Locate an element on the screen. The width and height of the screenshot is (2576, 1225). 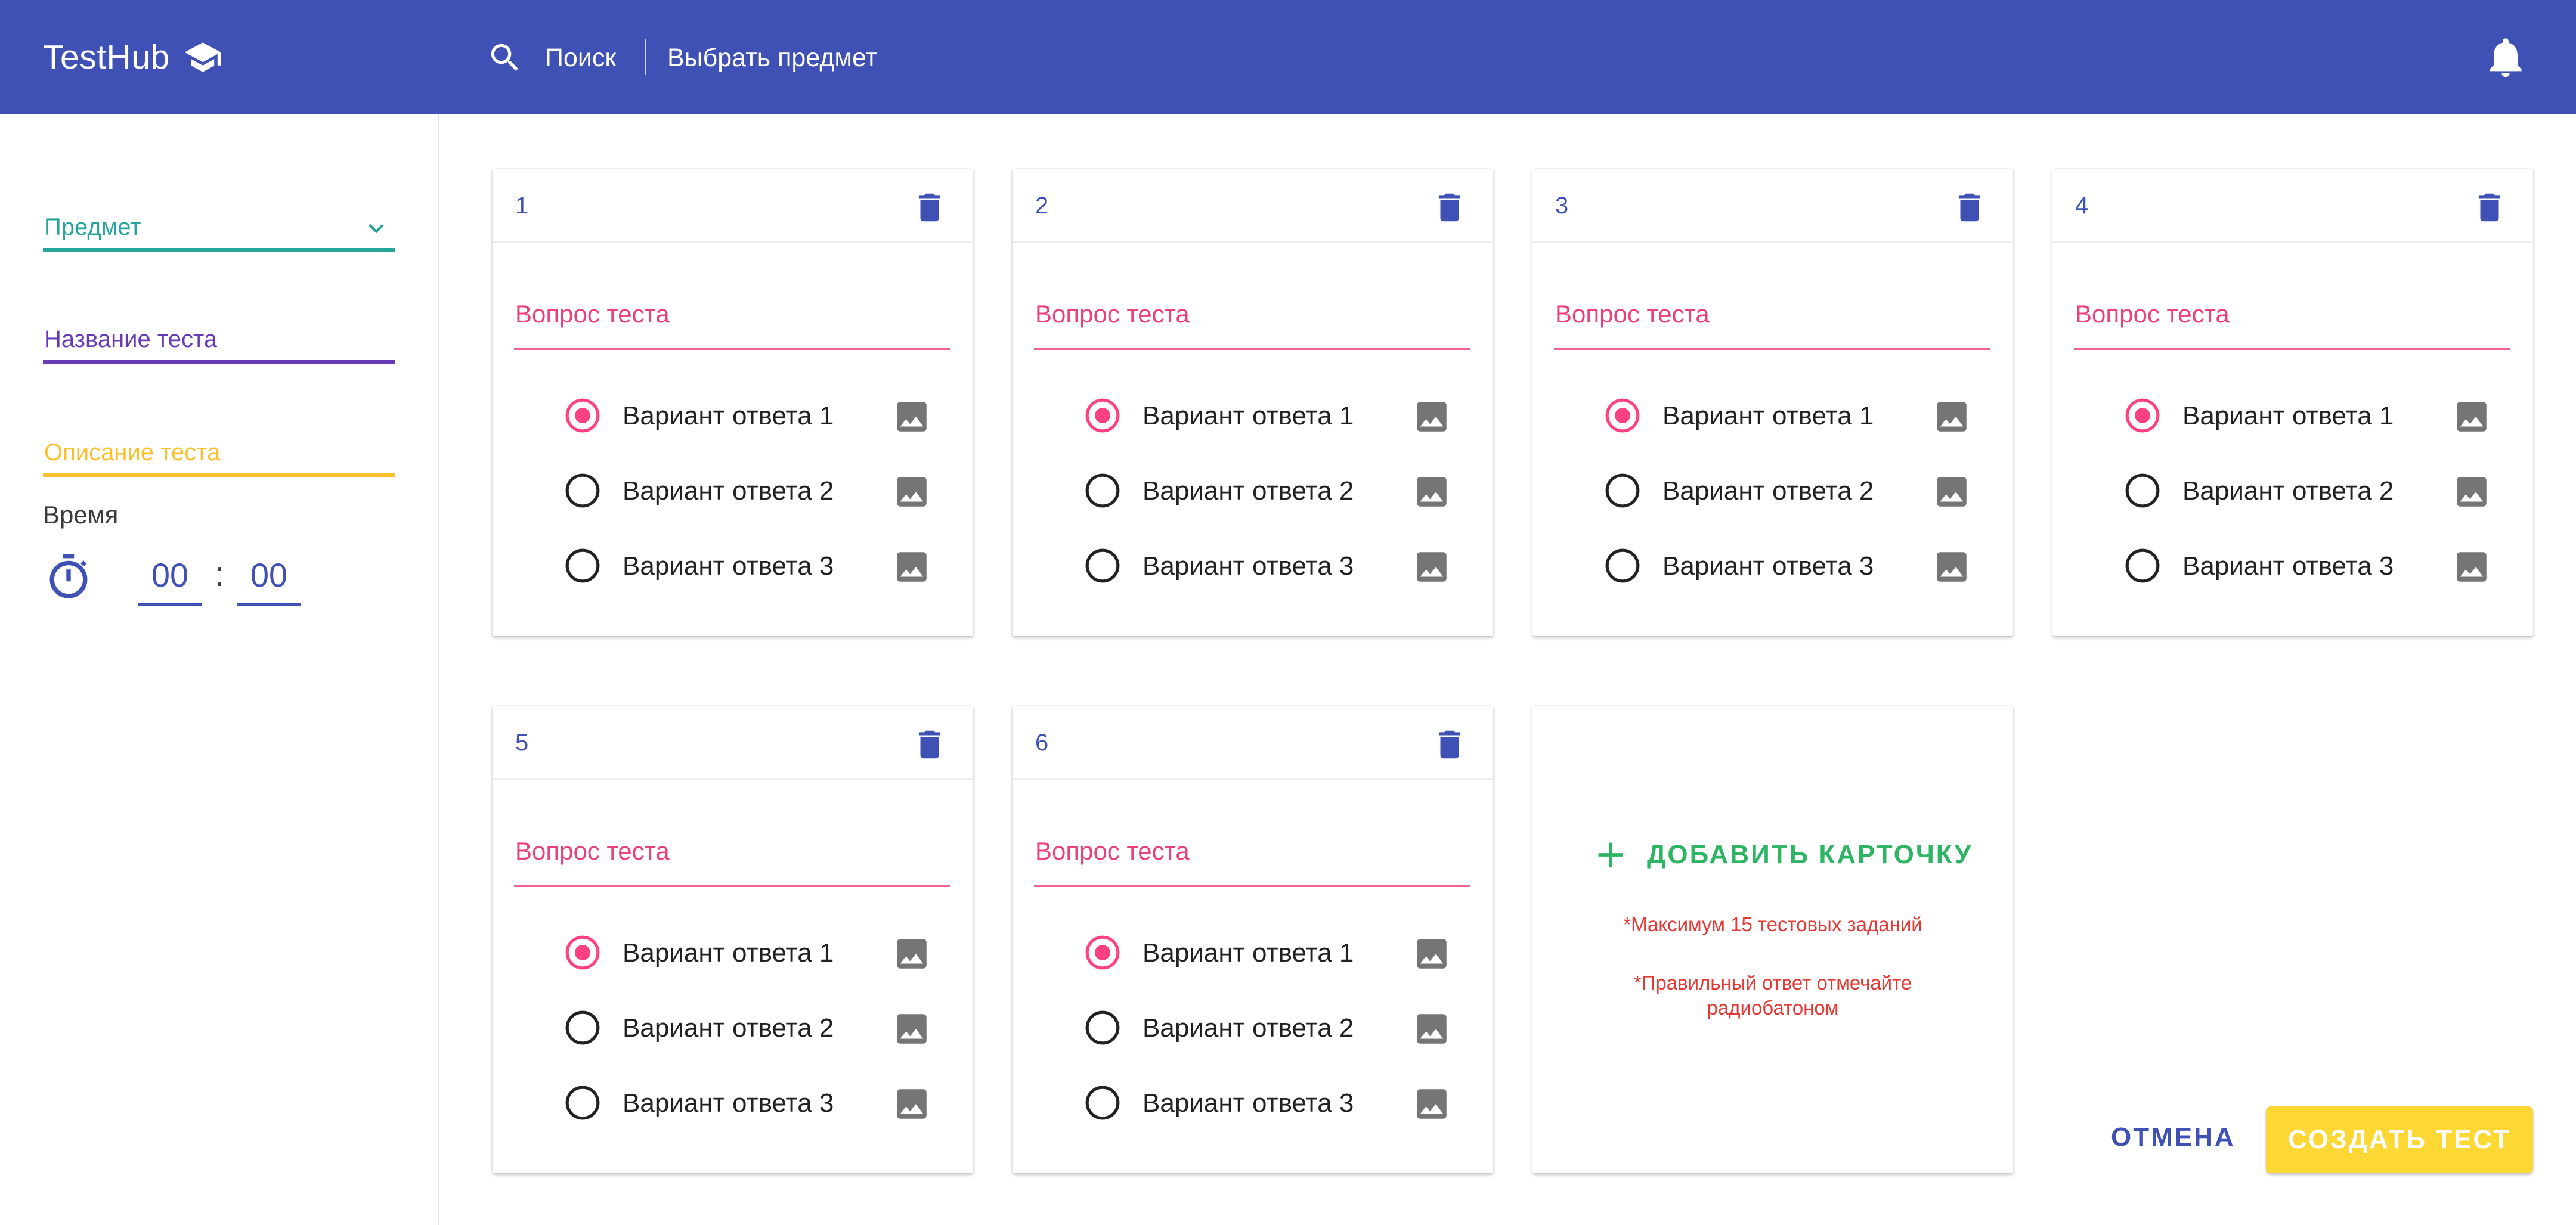
choose-subject-link: Выбрать предмет is located at coordinates (772, 58).